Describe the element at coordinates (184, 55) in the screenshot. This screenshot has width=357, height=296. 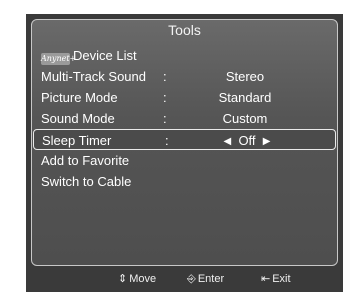
I see `menu-item-device-list: Anynet+Device List` at that location.